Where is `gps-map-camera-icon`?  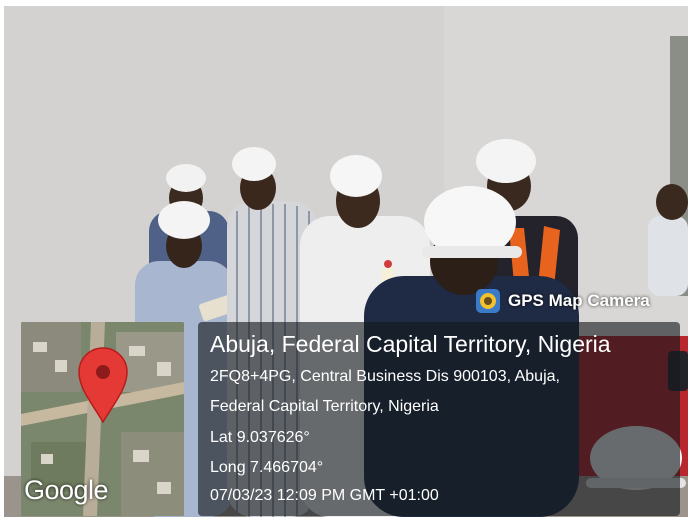 gps-map-camera-icon is located at coordinates (488, 301).